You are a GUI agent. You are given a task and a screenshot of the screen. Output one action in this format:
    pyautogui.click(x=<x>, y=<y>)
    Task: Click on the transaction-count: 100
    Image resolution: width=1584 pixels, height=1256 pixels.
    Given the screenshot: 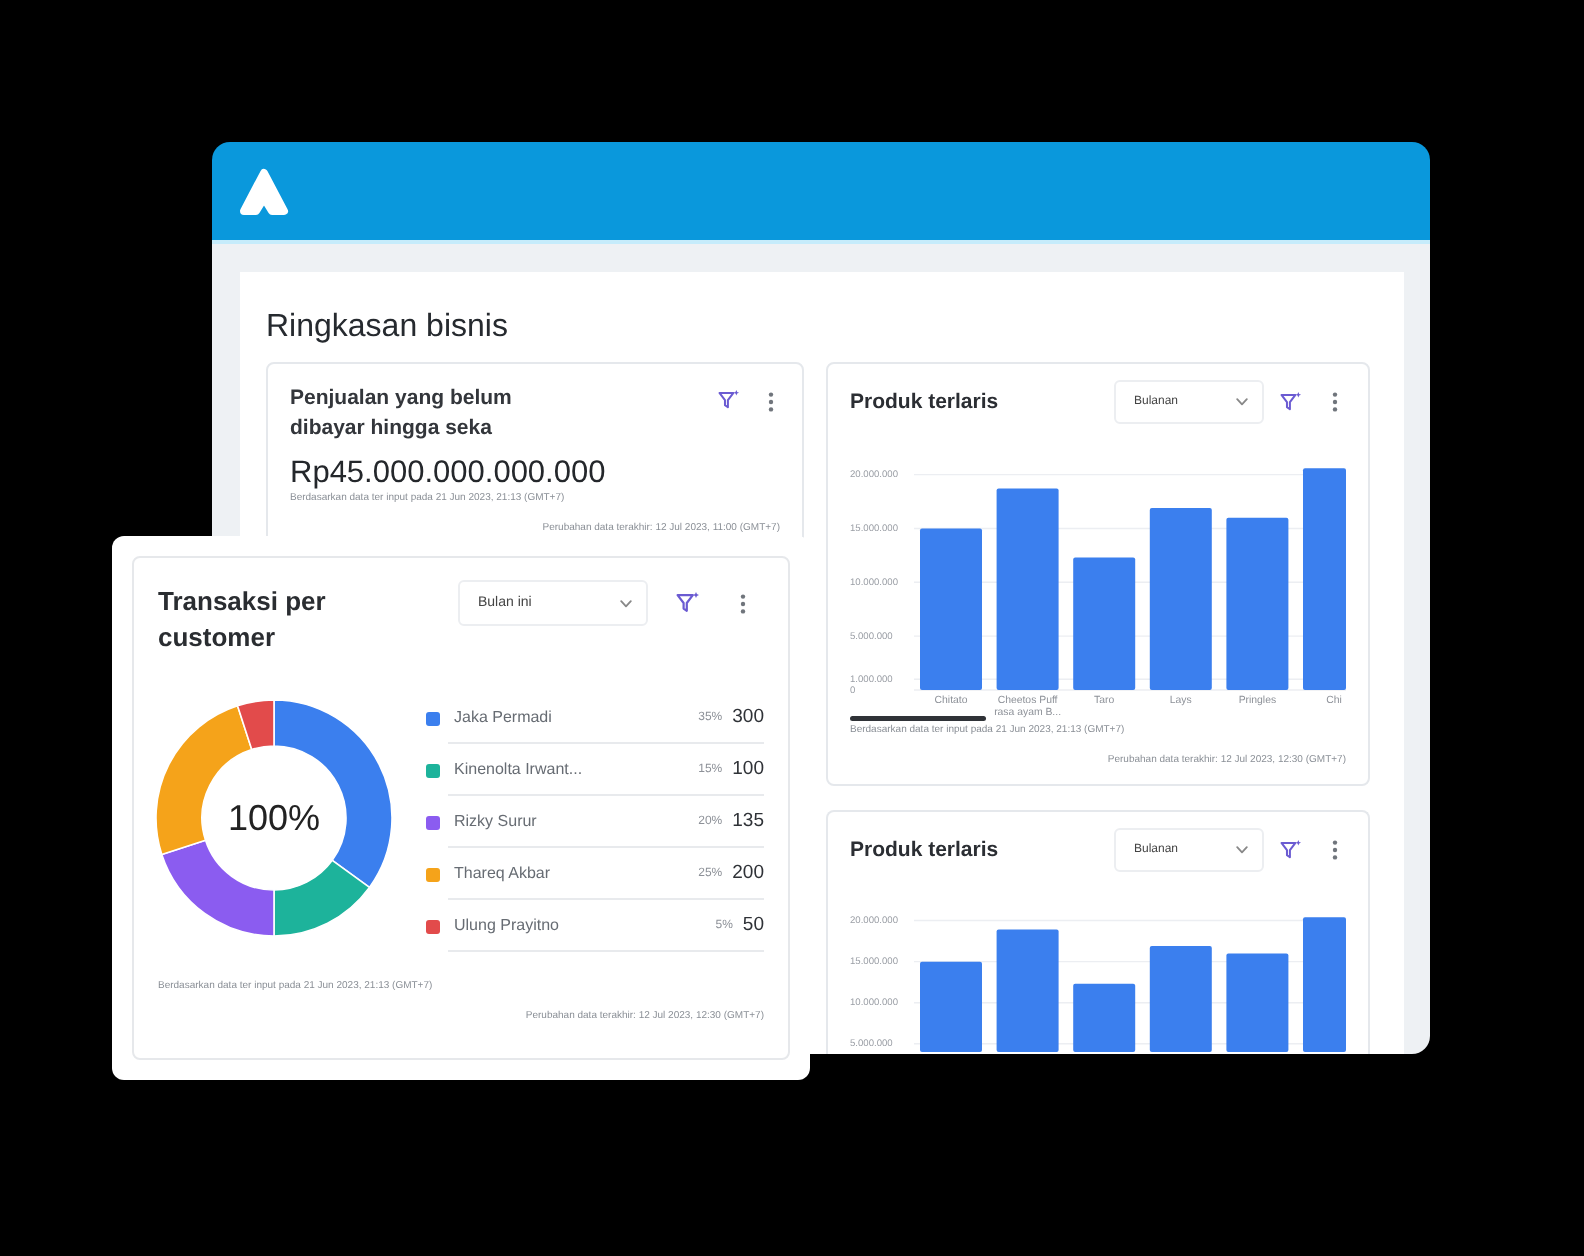 What is the action you would take?
    pyautogui.click(x=748, y=769)
    